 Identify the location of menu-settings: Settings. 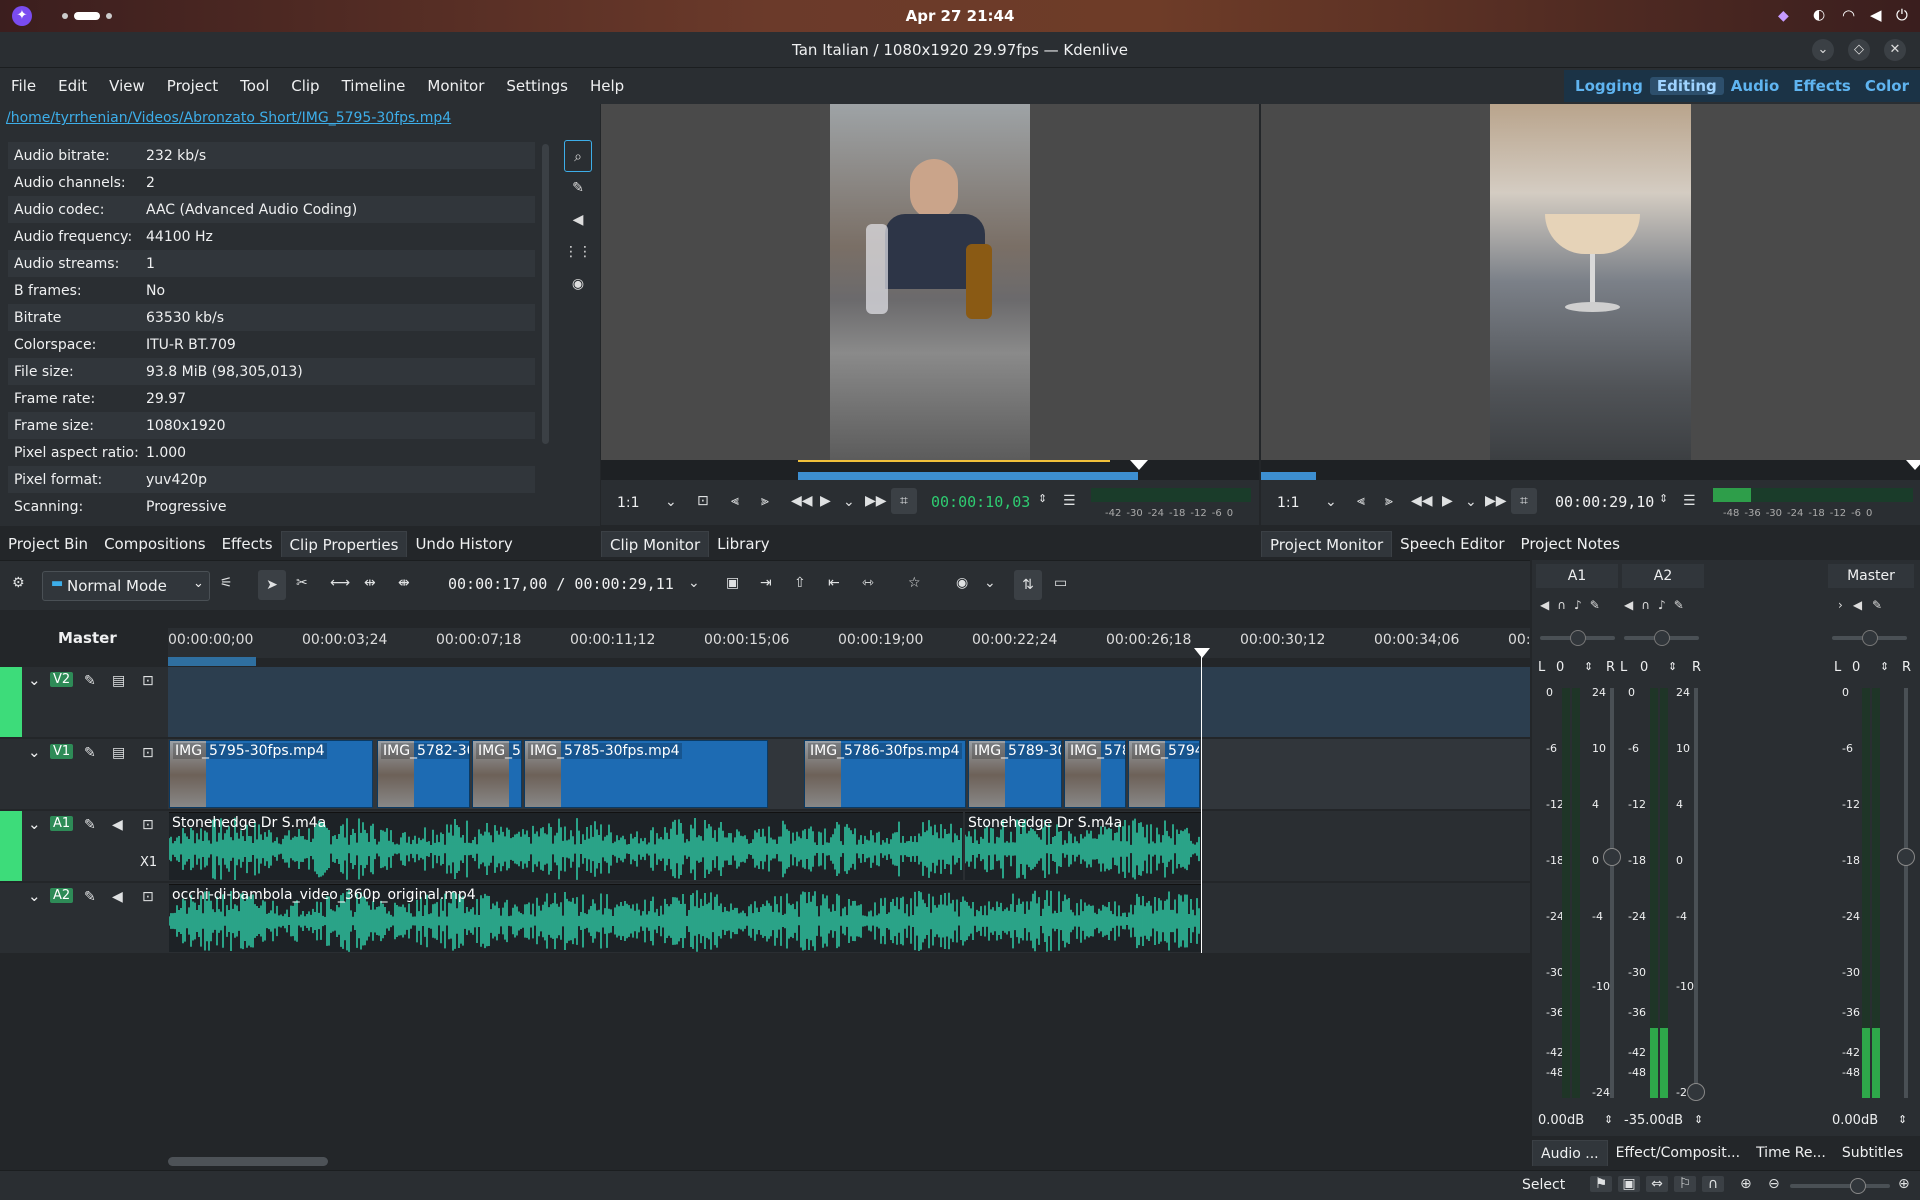
(537, 86).